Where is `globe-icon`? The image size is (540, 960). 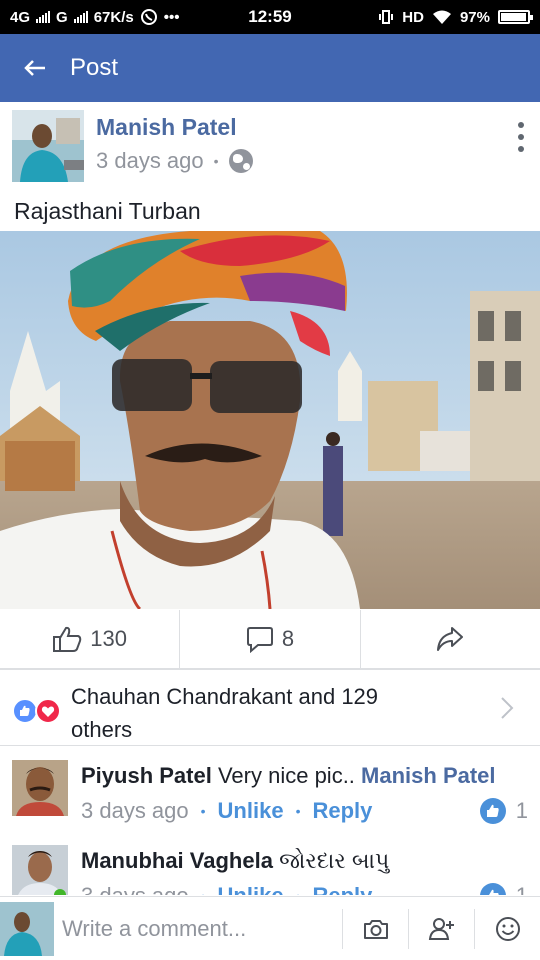 globe-icon is located at coordinates (240, 161).